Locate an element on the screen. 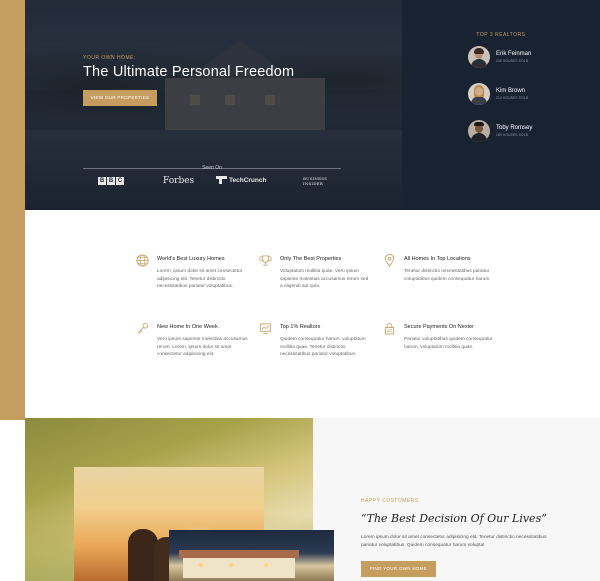  bbc-logo: B B C is located at coordinates (111, 181).